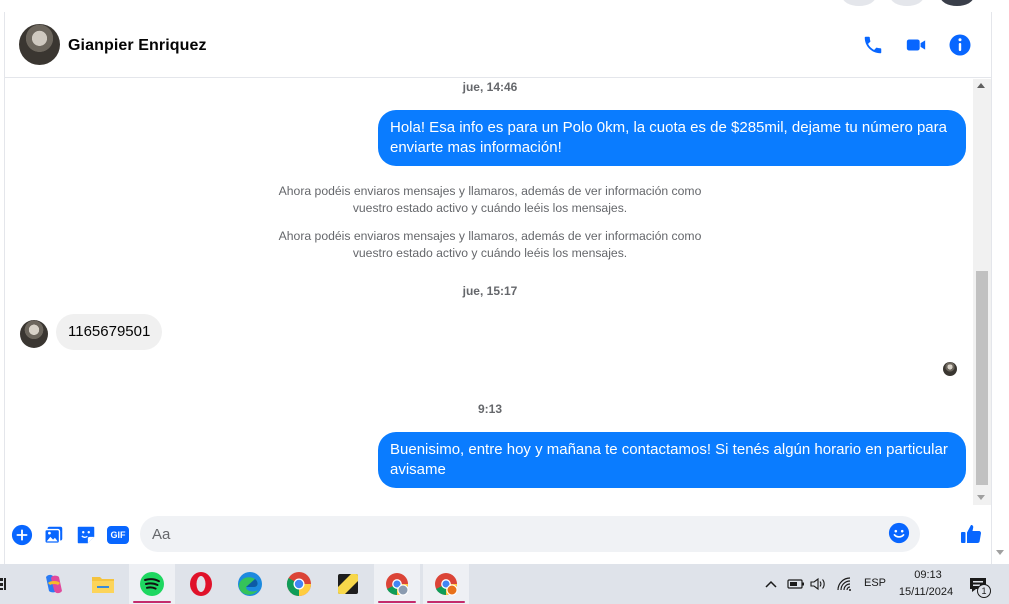 Image resolution: width=1009 pixels, height=604 pixels. Describe the element at coordinates (504, 584) in the screenshot. I see `windows-taskbar: ESP 09:13 15/11/2024 1` at that location.